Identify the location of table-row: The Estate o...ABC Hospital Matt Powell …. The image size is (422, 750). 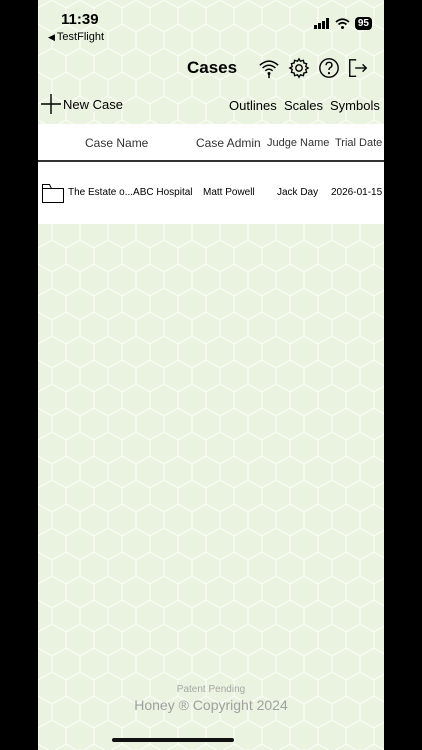
(211, 193).